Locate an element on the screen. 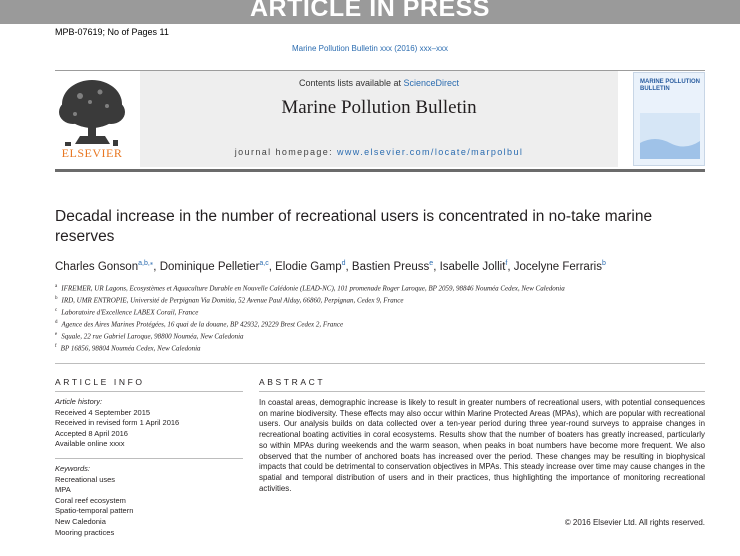 This screenshot has height=556, width=740. abstract-rule is located at coordinates (482, 391).